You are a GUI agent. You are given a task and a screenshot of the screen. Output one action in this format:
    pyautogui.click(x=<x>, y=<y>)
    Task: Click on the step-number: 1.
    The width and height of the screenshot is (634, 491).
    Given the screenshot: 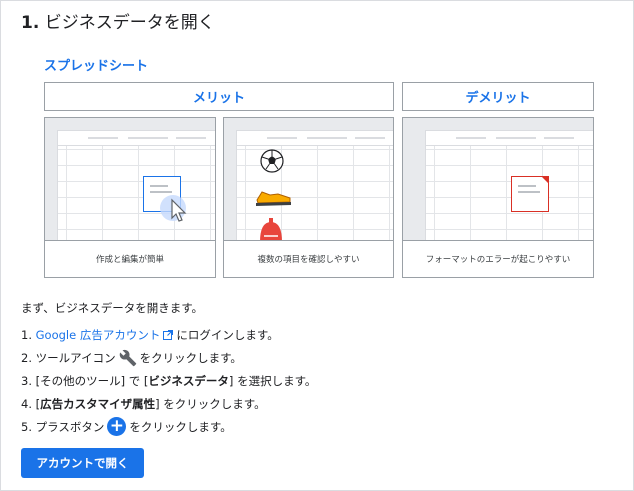 What is the action you would take?
    pyautogui.click(x=26, y=334)
    